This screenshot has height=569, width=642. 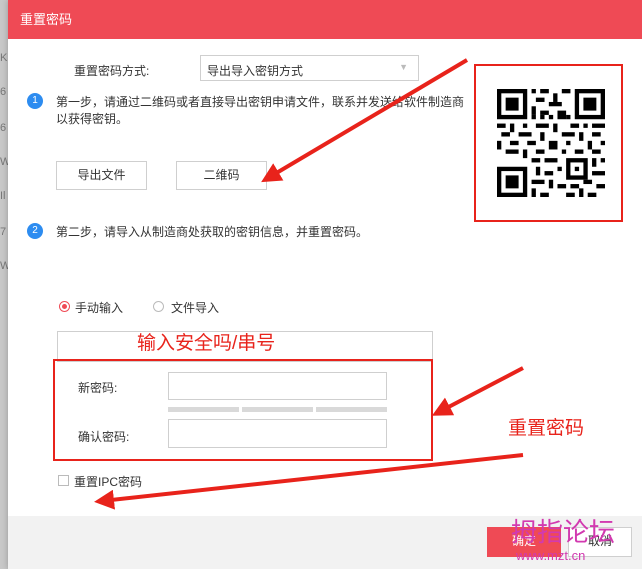 What do you see at coordinates (243, 410) in the screenshot?
I see `password-highlight-box` at bounding box center [243, 410].